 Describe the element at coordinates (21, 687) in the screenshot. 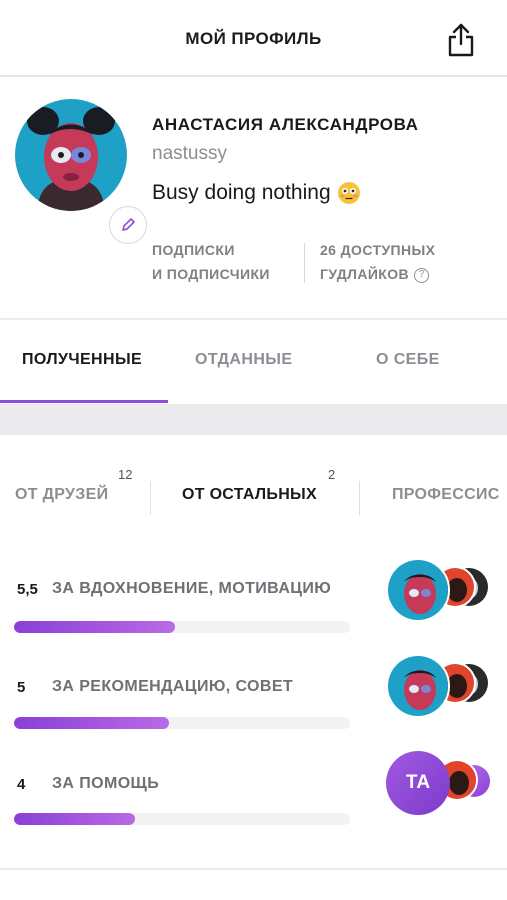

I see `row-score: 5` at that location.